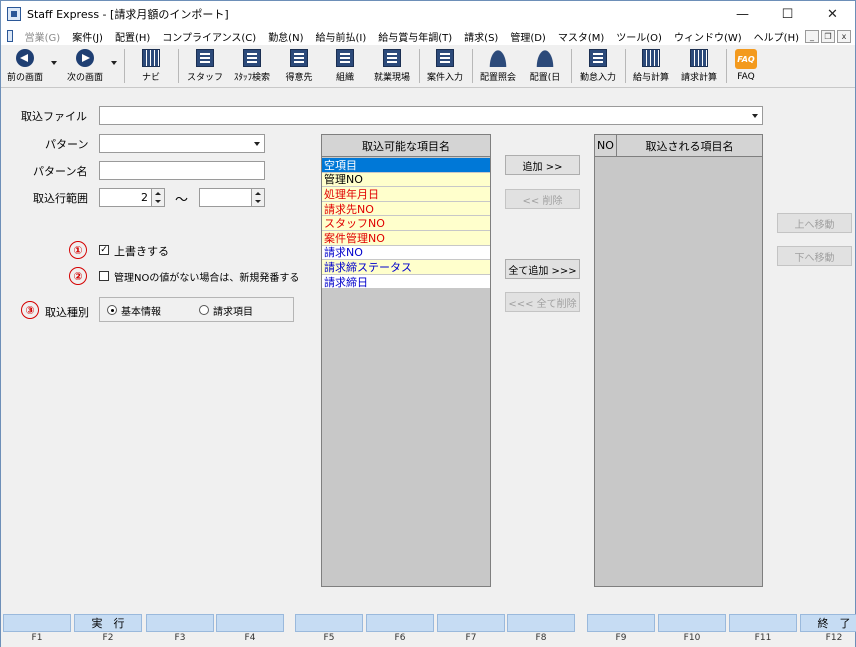 The image size is (856, 647). Describe the element at coordinates (299, 66) in the screenshot. I see `client-button: 得意先` at that location.